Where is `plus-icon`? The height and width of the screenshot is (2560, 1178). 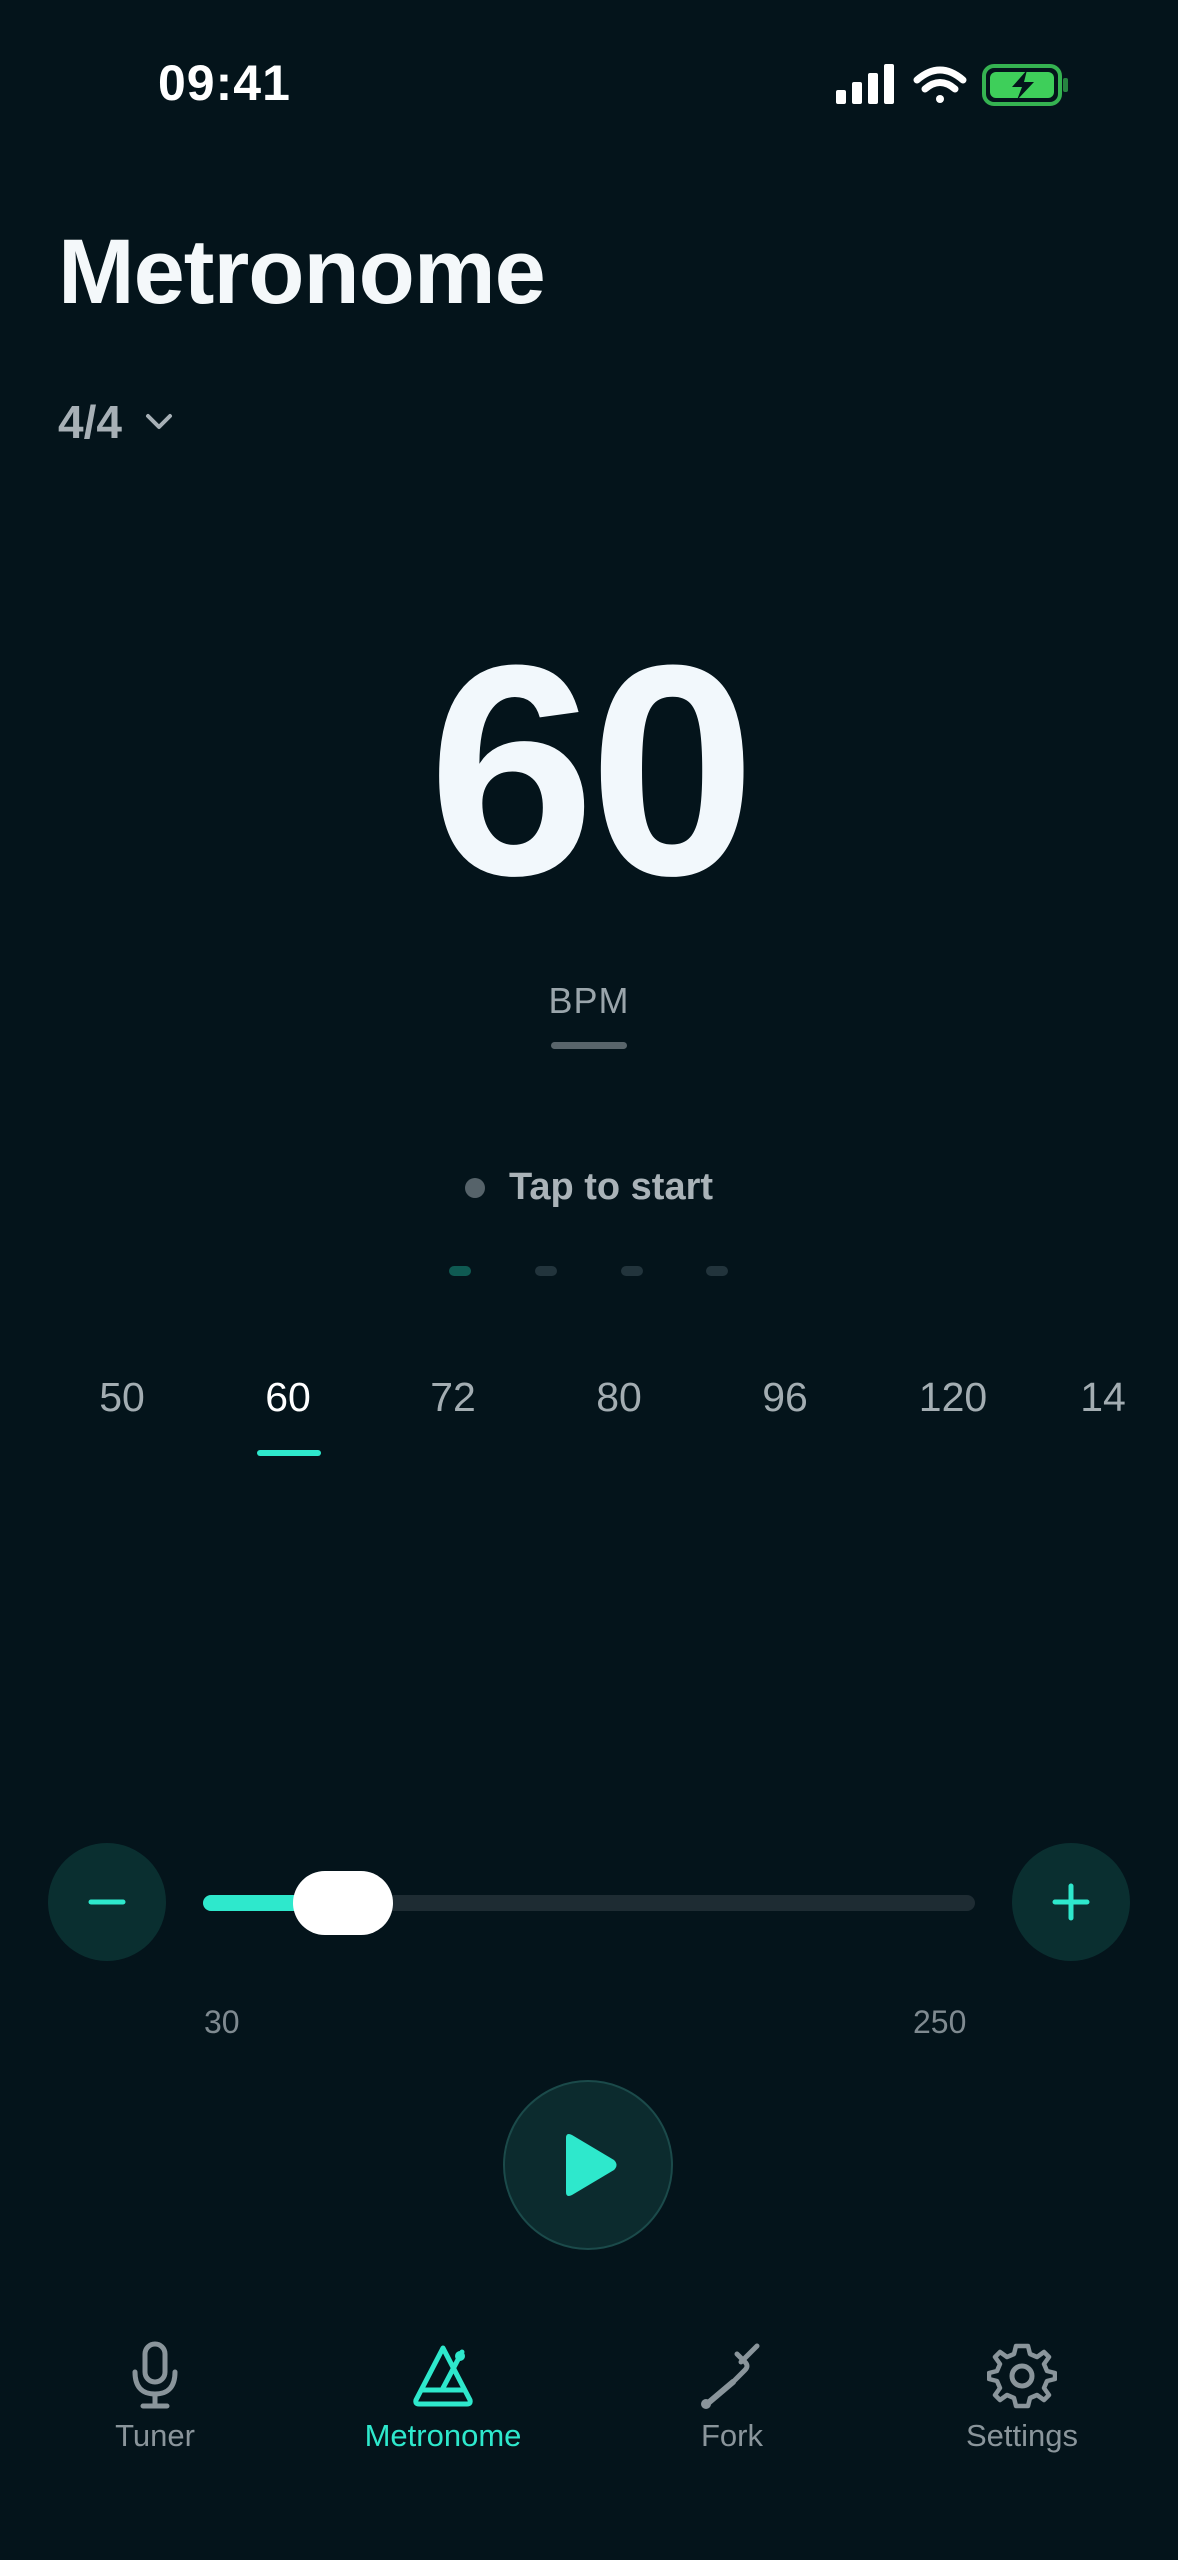
plus-icon is located at coordinates (1071, 1902).